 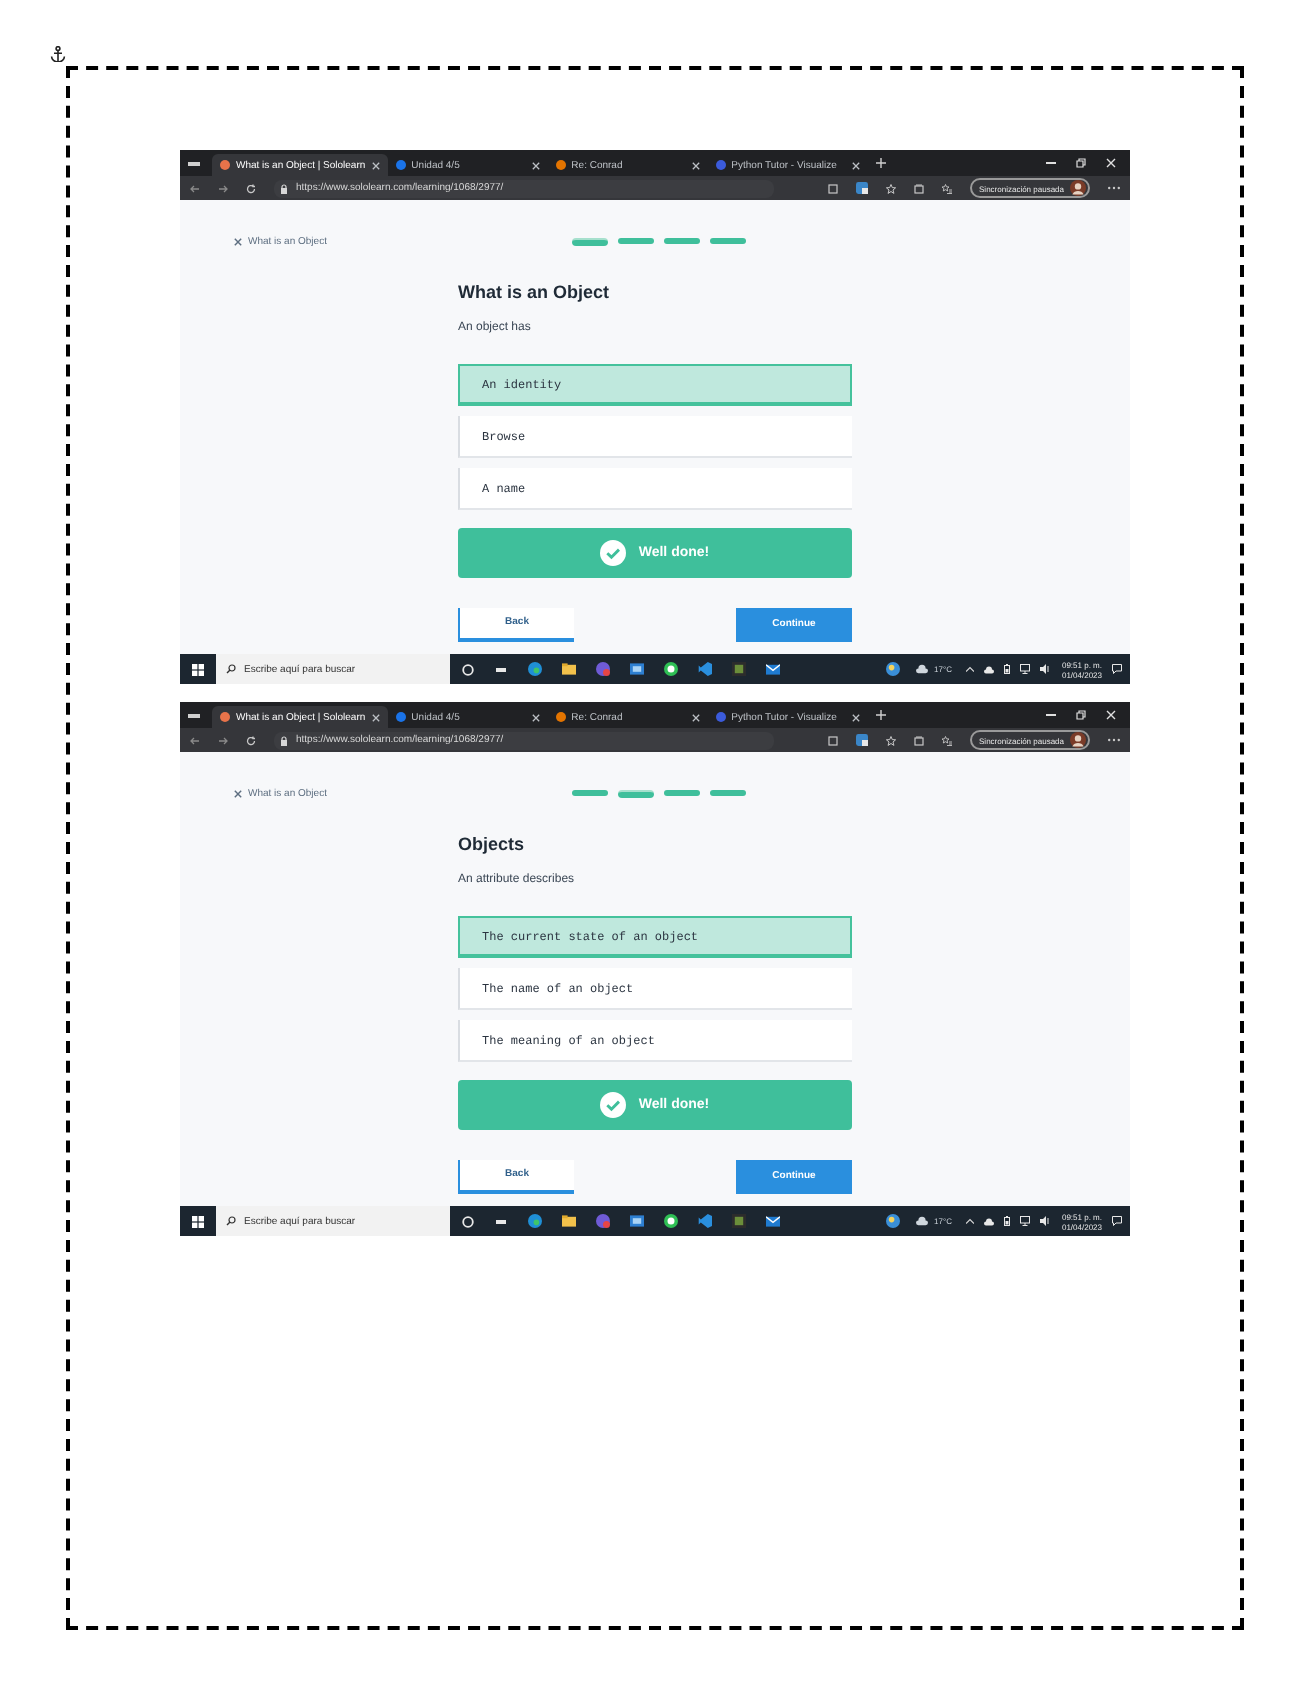 What do you see at coordinates (492, 845) in the screenshot?
I see `lesson-title: Objects` at bounding box center [492, 845].